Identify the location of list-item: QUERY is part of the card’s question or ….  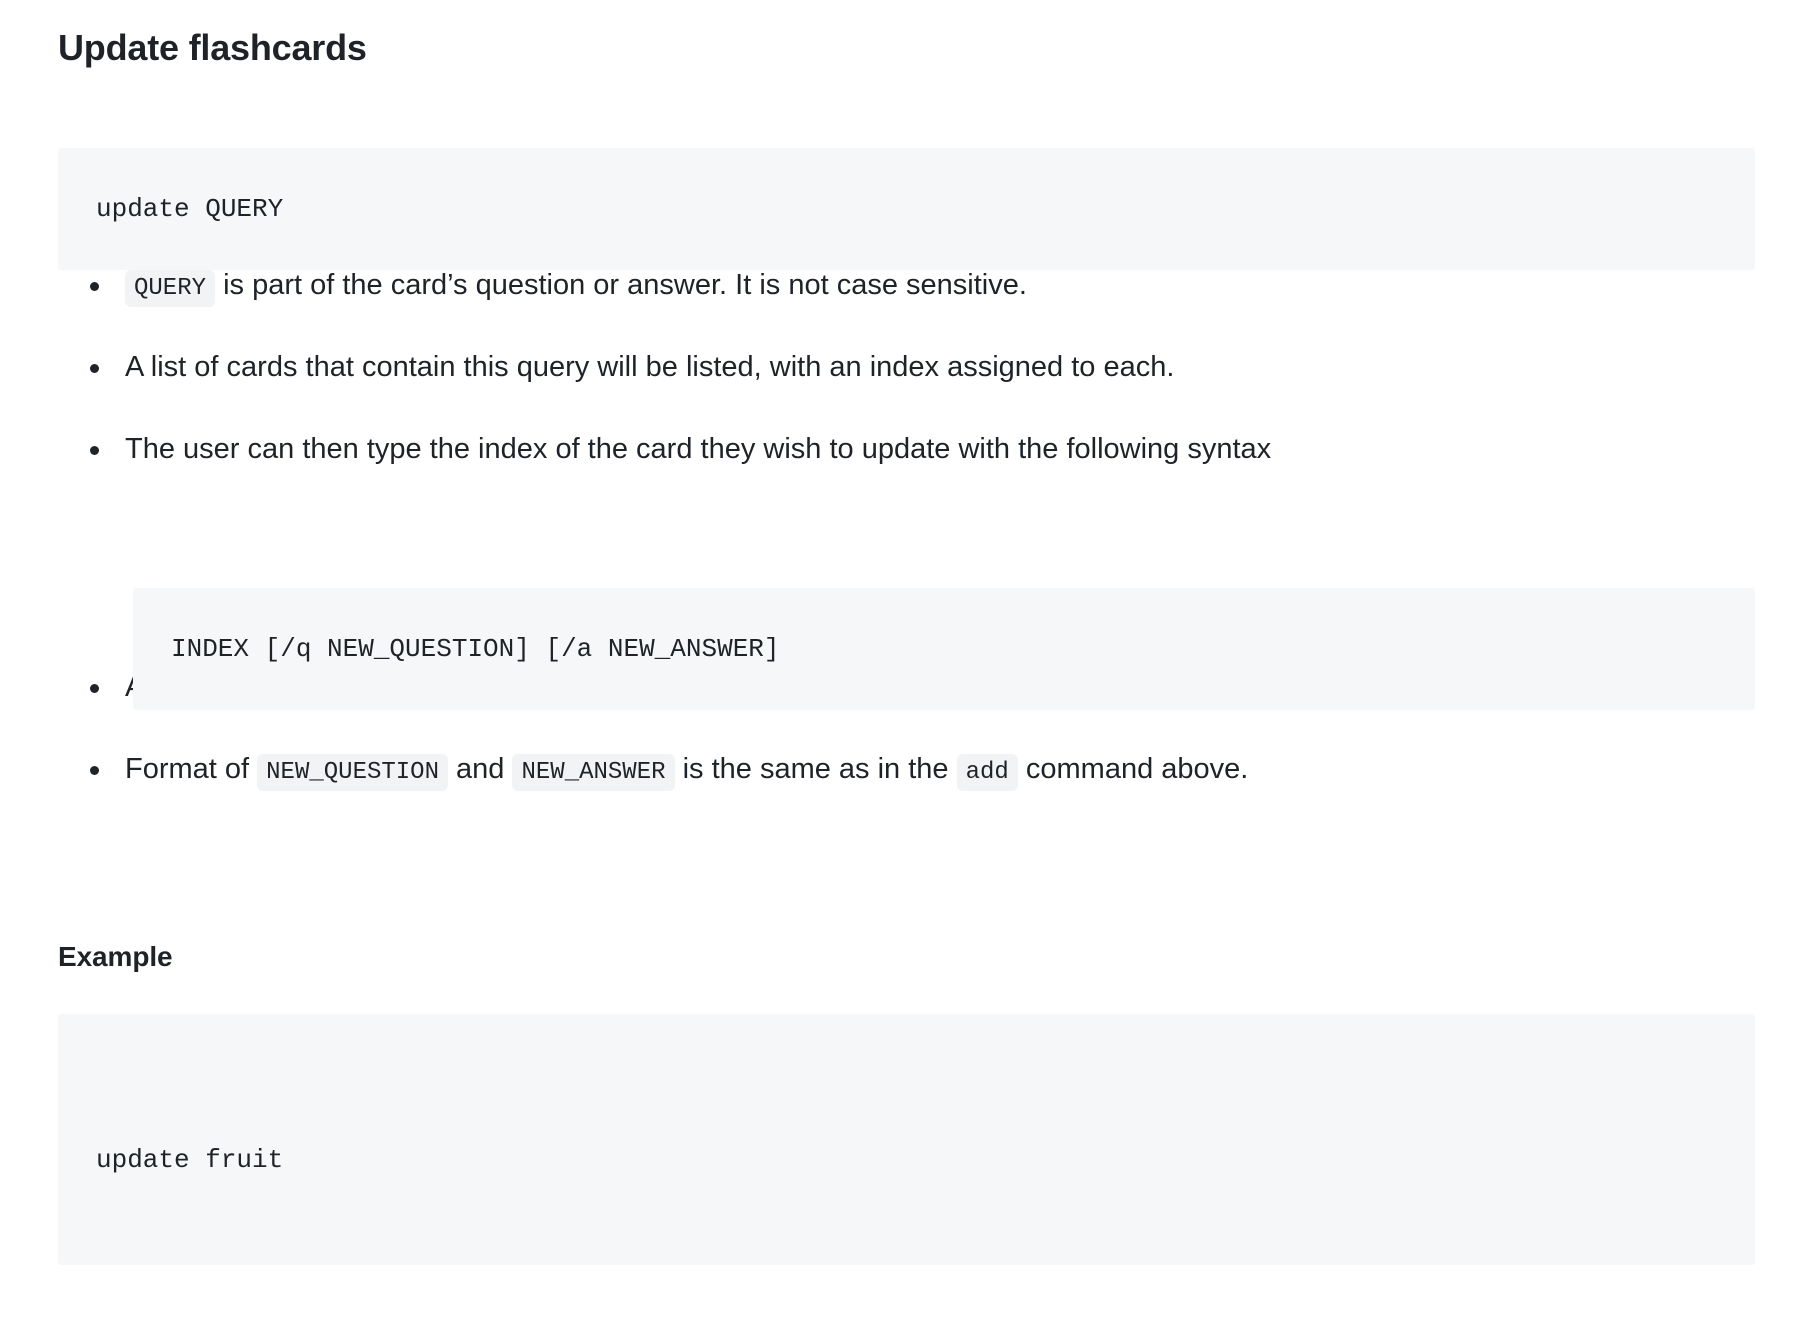
(908, 285).